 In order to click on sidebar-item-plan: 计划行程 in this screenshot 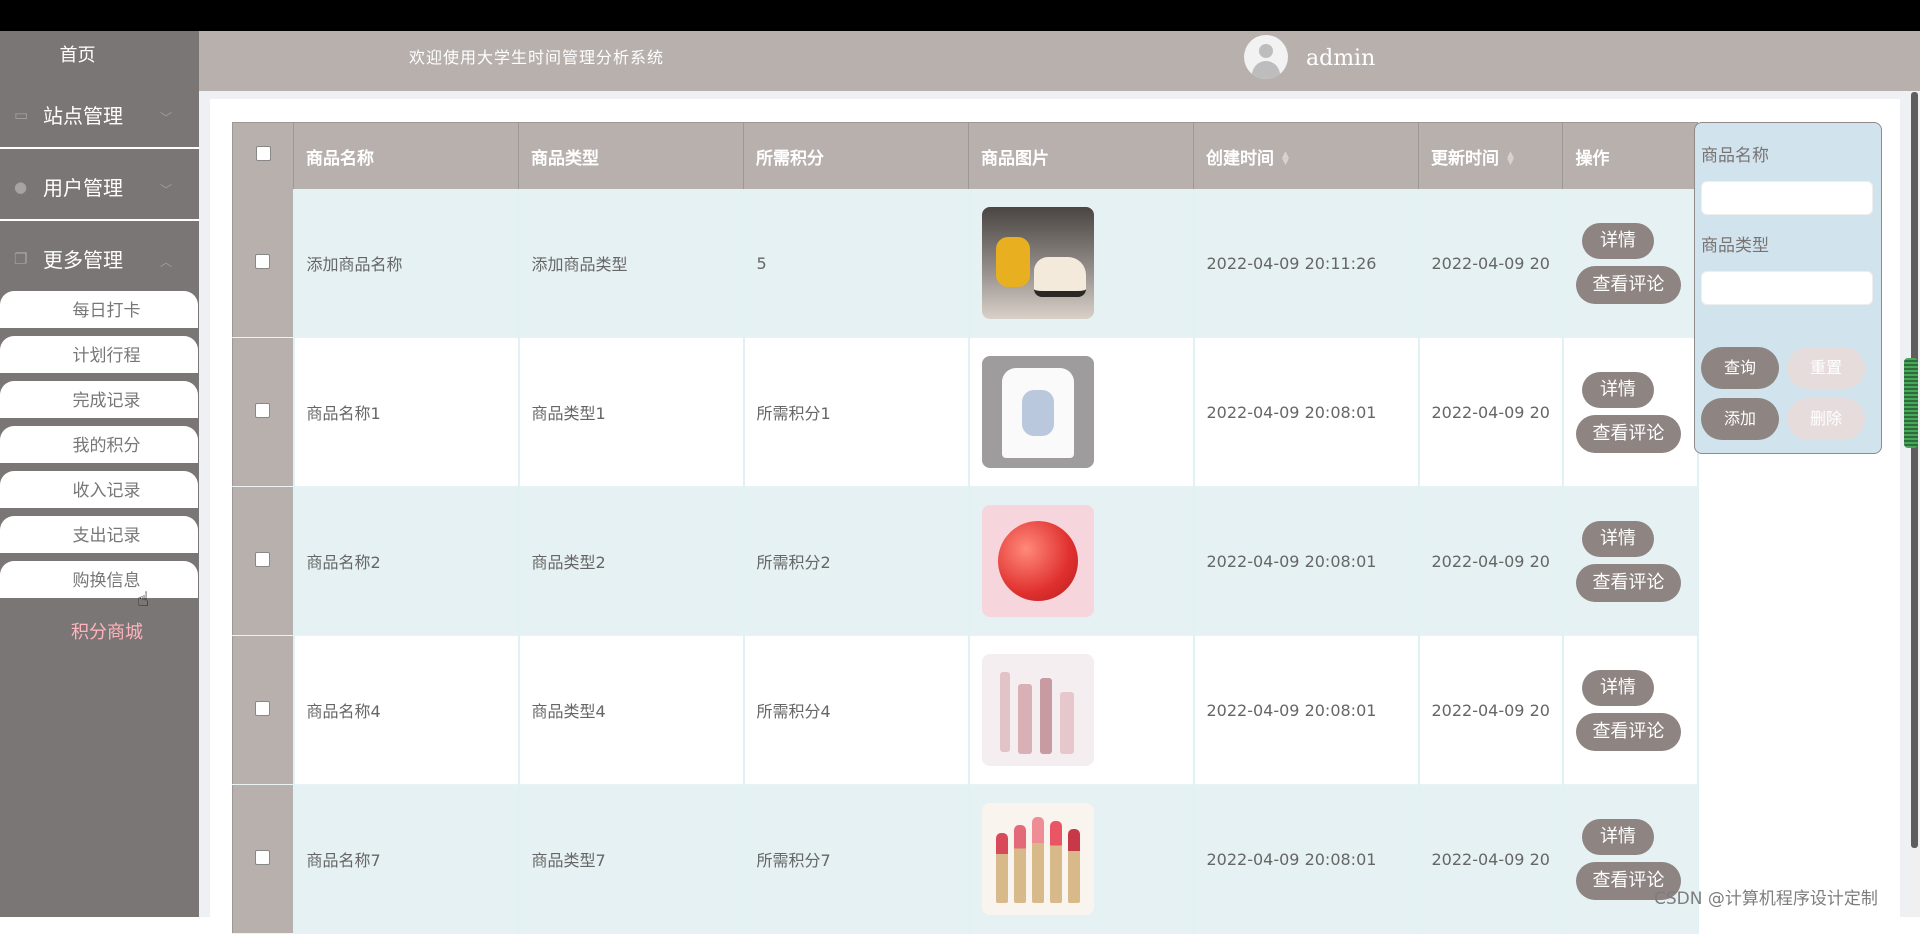, I will do `click(99, 354)`.